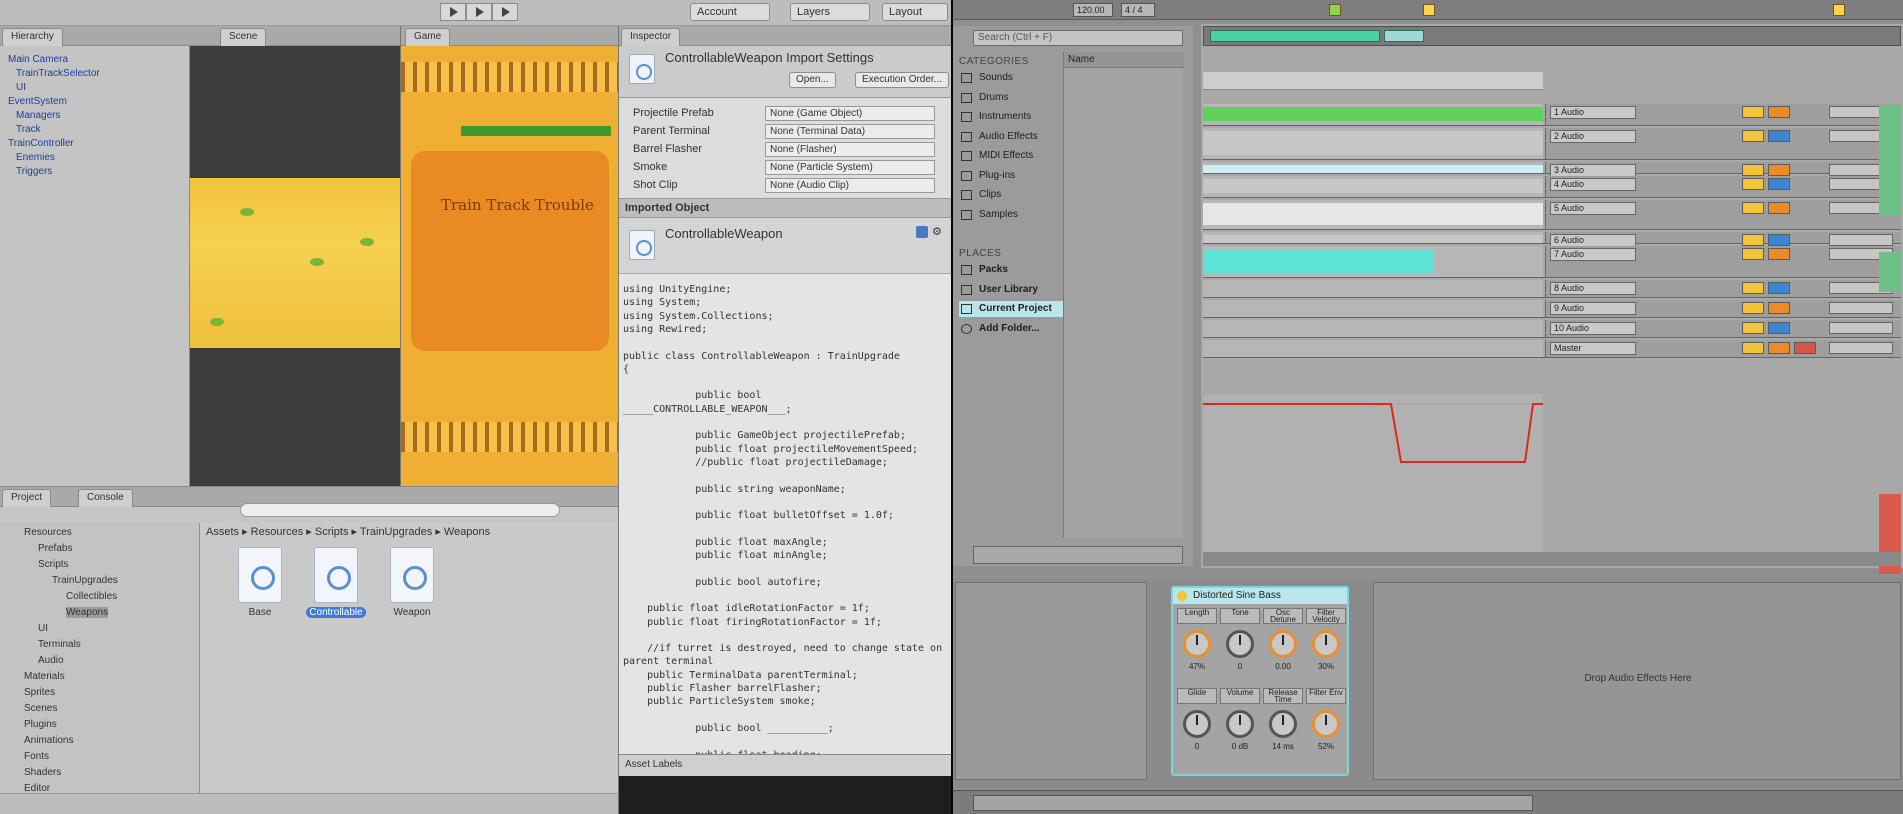  I want to click on tab-hierarchy: Hierarchy, so click(32, 37).